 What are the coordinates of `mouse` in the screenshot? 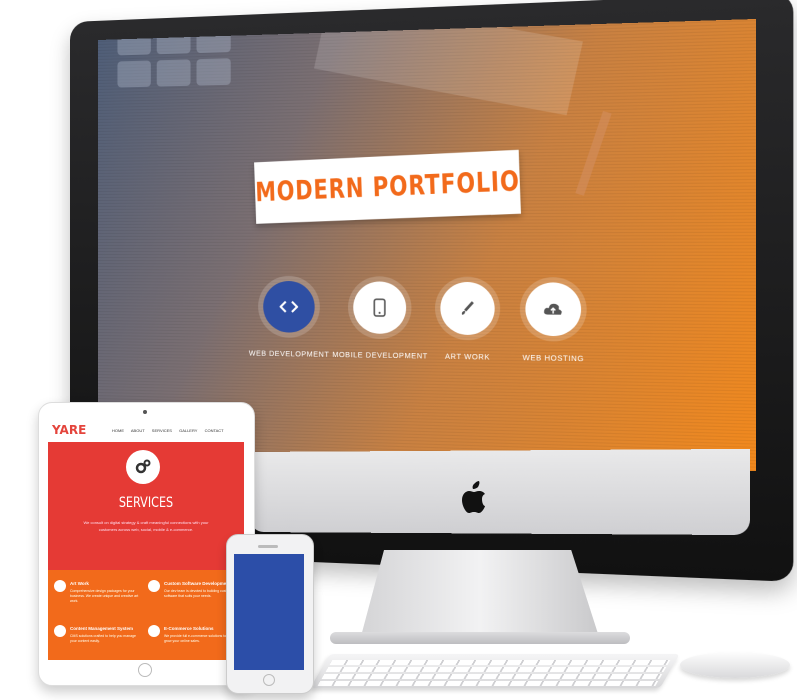 It's located at (735, 665).